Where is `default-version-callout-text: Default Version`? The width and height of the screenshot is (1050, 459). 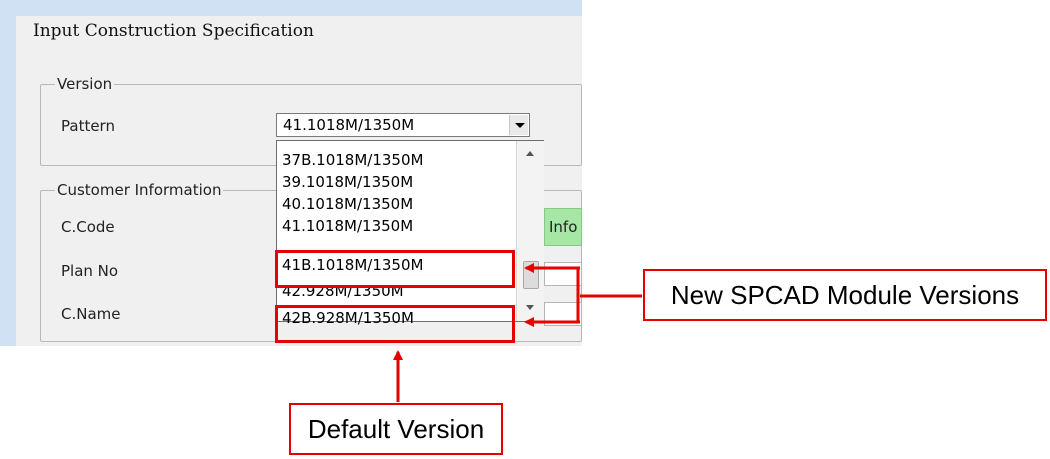
default-version-callout-text: Default Version is located at coordinates (396, 429).